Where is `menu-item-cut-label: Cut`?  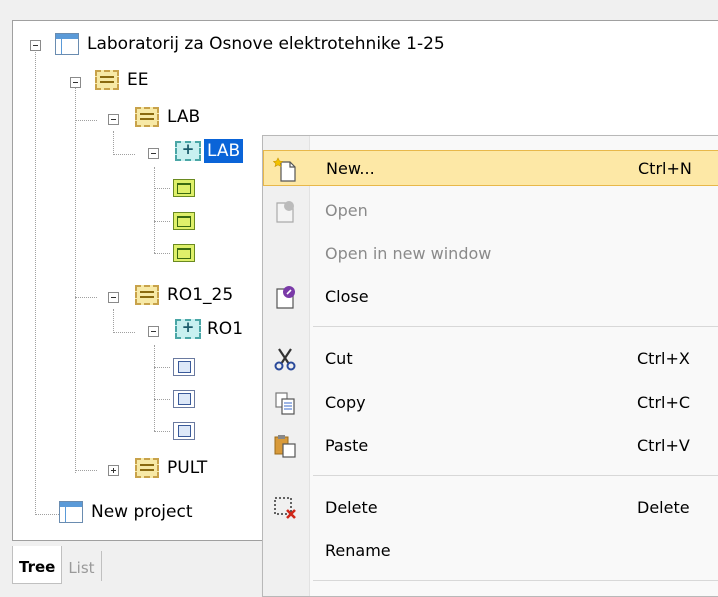 menu-item-cut-label: Cut is located at coordinates (339, 358).